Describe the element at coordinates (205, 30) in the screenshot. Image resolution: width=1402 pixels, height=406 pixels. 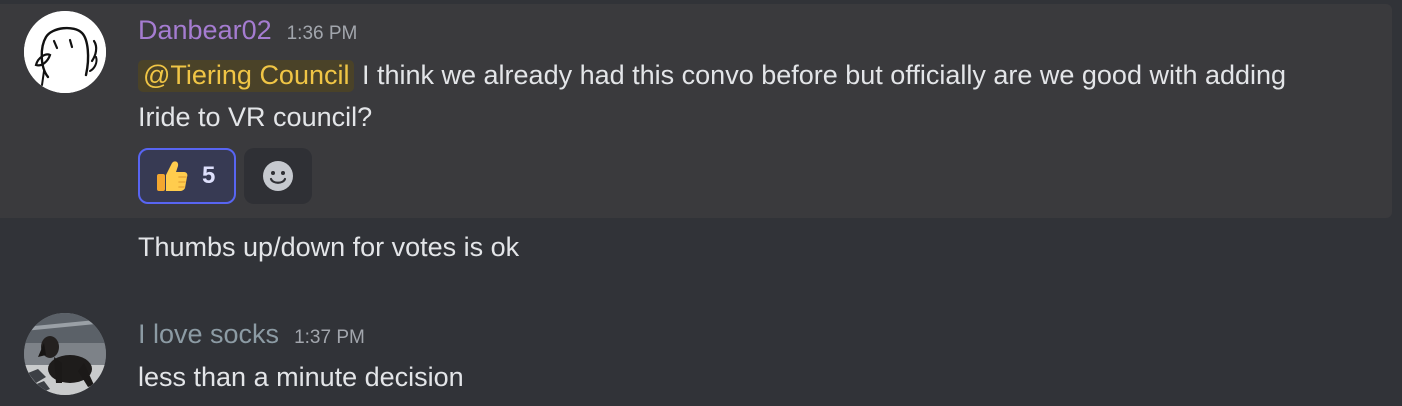
I see `username: Danbear02` at that location.